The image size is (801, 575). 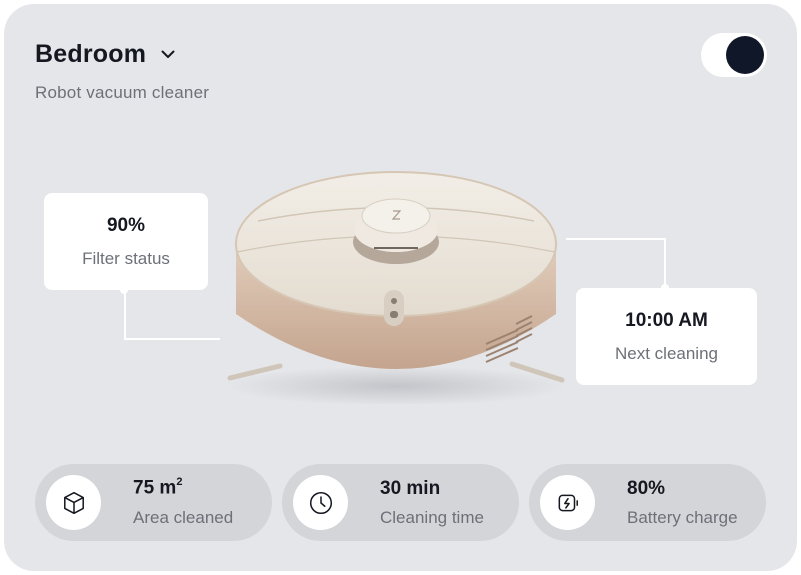 I want to click on area-cleaned-label: Area cleaned, so click(x=183, y=517).